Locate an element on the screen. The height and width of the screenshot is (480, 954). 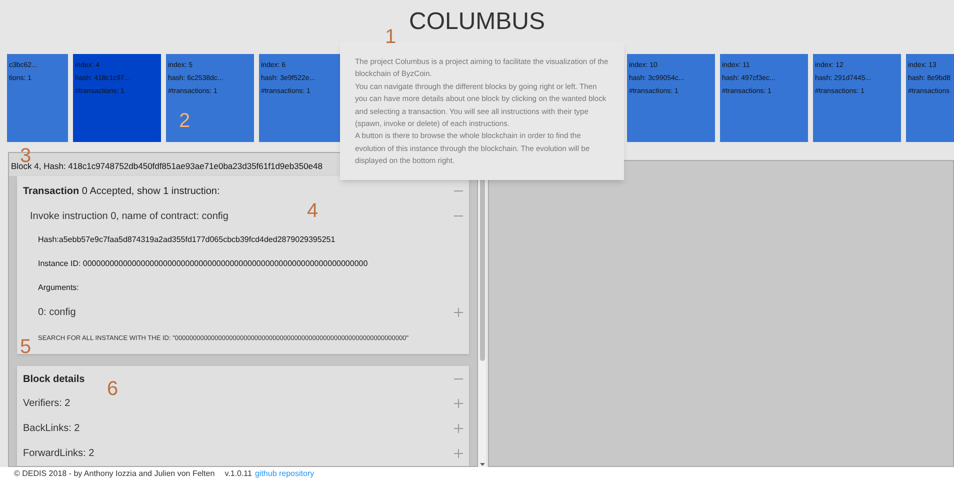
callout-number: 1 is located at coordinates (390, 37).